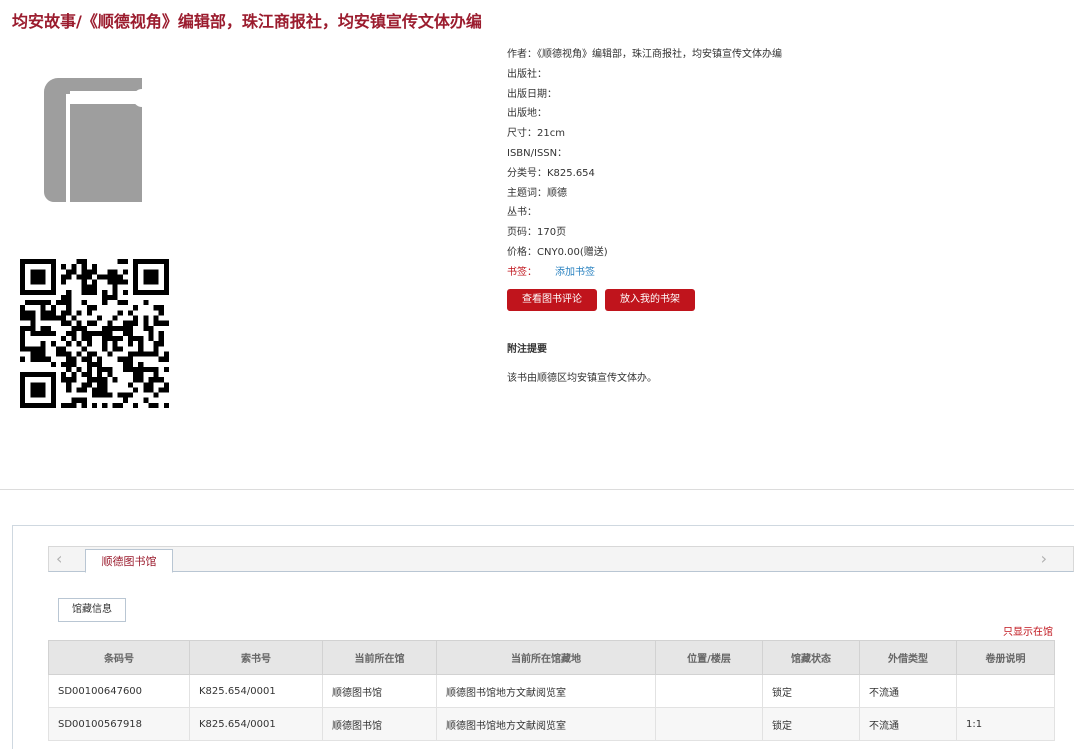 Image resolution: width=1074 pixels, height=749 pixels. Describe the element at coordinates (59, 558) in the screenshot. I see `chevron-left-icon: ‹` at that location.